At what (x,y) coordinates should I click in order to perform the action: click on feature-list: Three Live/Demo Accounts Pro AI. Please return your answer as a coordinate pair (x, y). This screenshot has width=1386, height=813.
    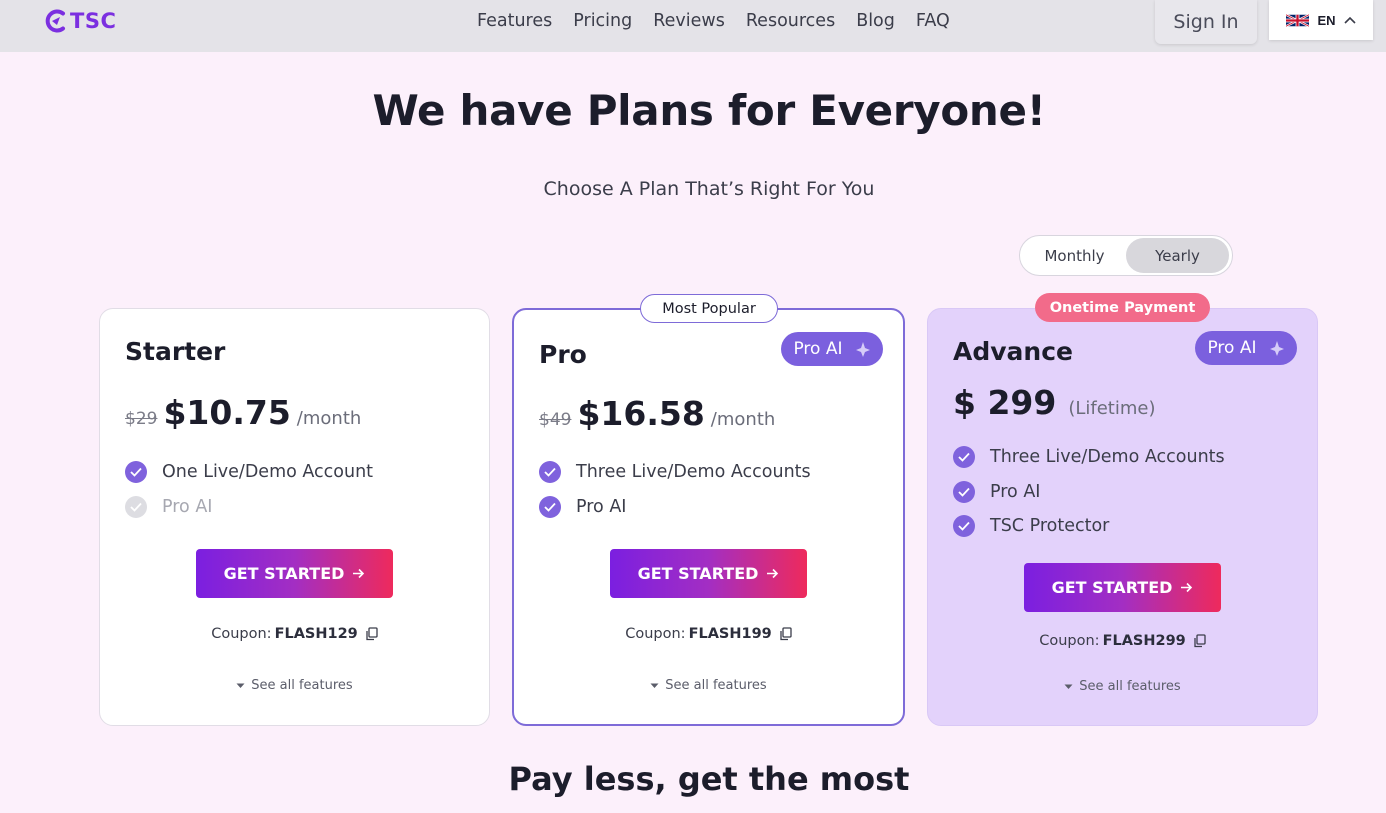
    Looking at the image, I should click on (675, 495).